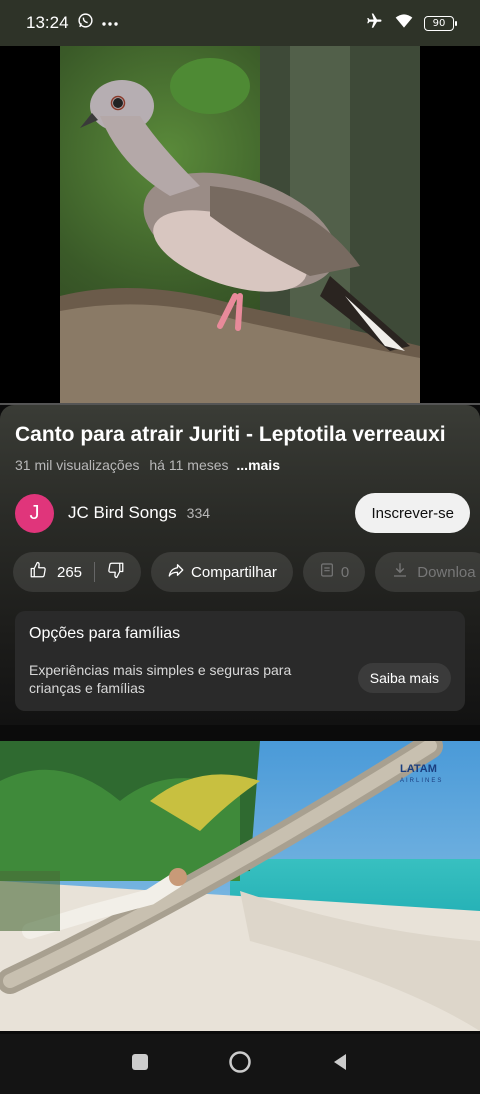  Describe the element at coordinates (77, 465) in the screenshot. I see `view-count: 31 mil visualizações` at that location.